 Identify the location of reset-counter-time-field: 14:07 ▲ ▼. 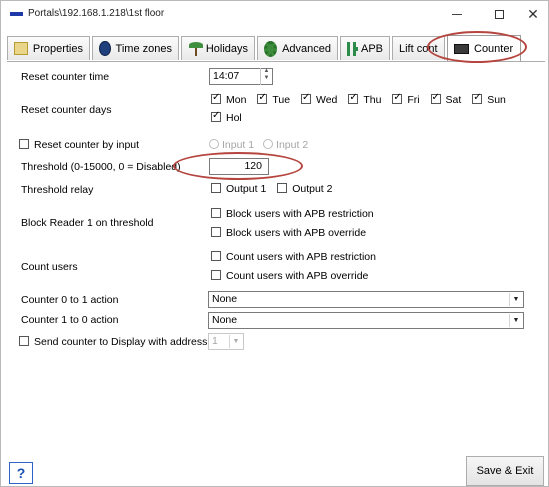
(241, 76).